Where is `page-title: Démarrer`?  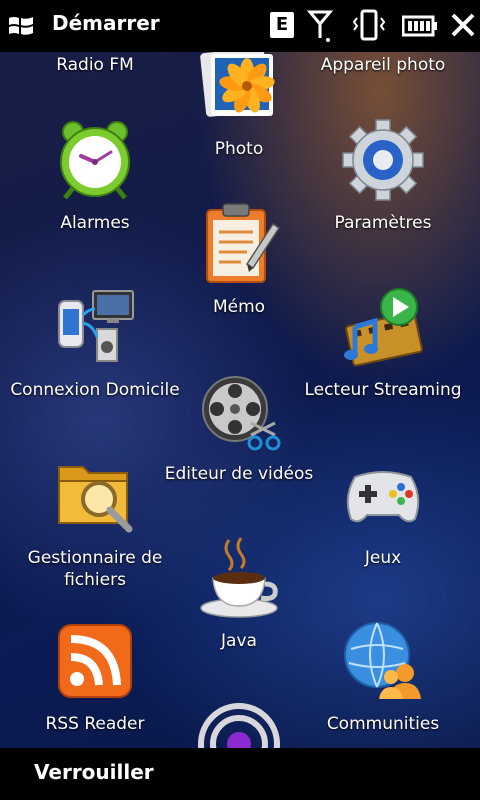 page-title: Démarrer is located at coordinates (106, 23).